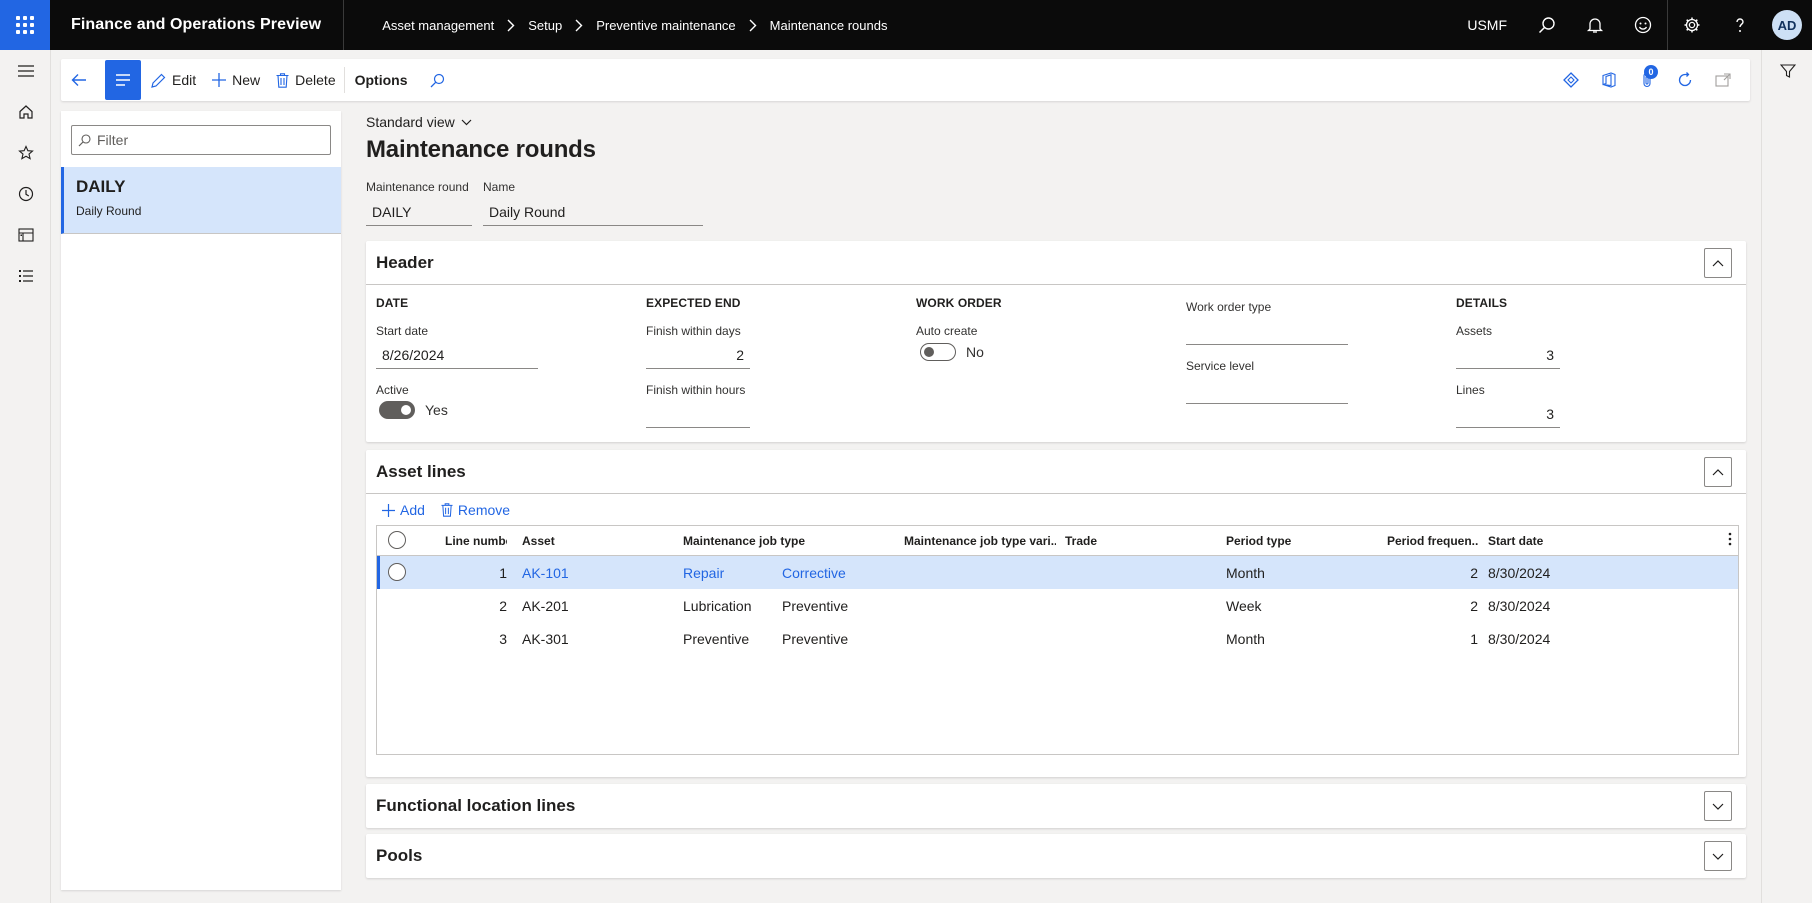 The height and width of the screenshot is (903, 1812). What do you see at coordinates (419, 212) in the screenshot?
I see `maintenance-round-field: DAILY` at bounding box center [419, 212].